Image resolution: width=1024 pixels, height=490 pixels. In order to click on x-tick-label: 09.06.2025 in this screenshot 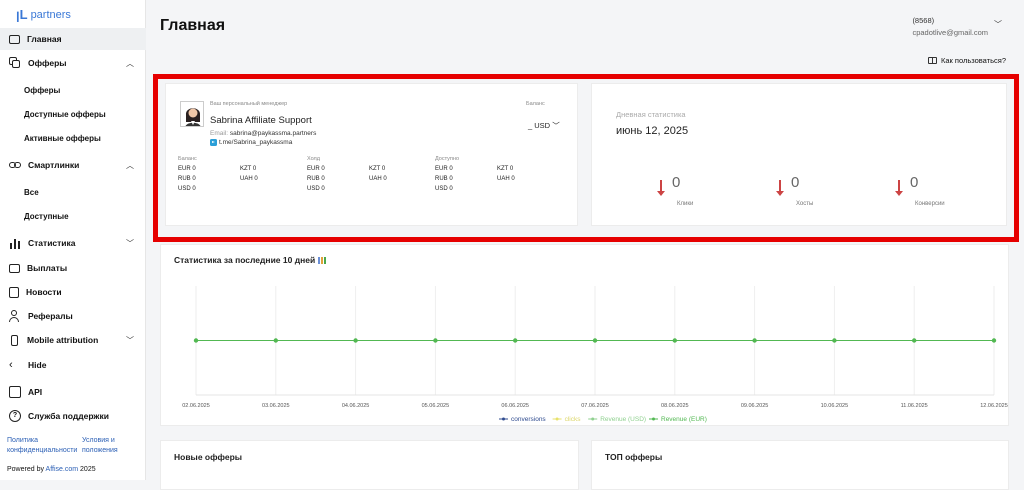, I will do `click(755, 406)`.